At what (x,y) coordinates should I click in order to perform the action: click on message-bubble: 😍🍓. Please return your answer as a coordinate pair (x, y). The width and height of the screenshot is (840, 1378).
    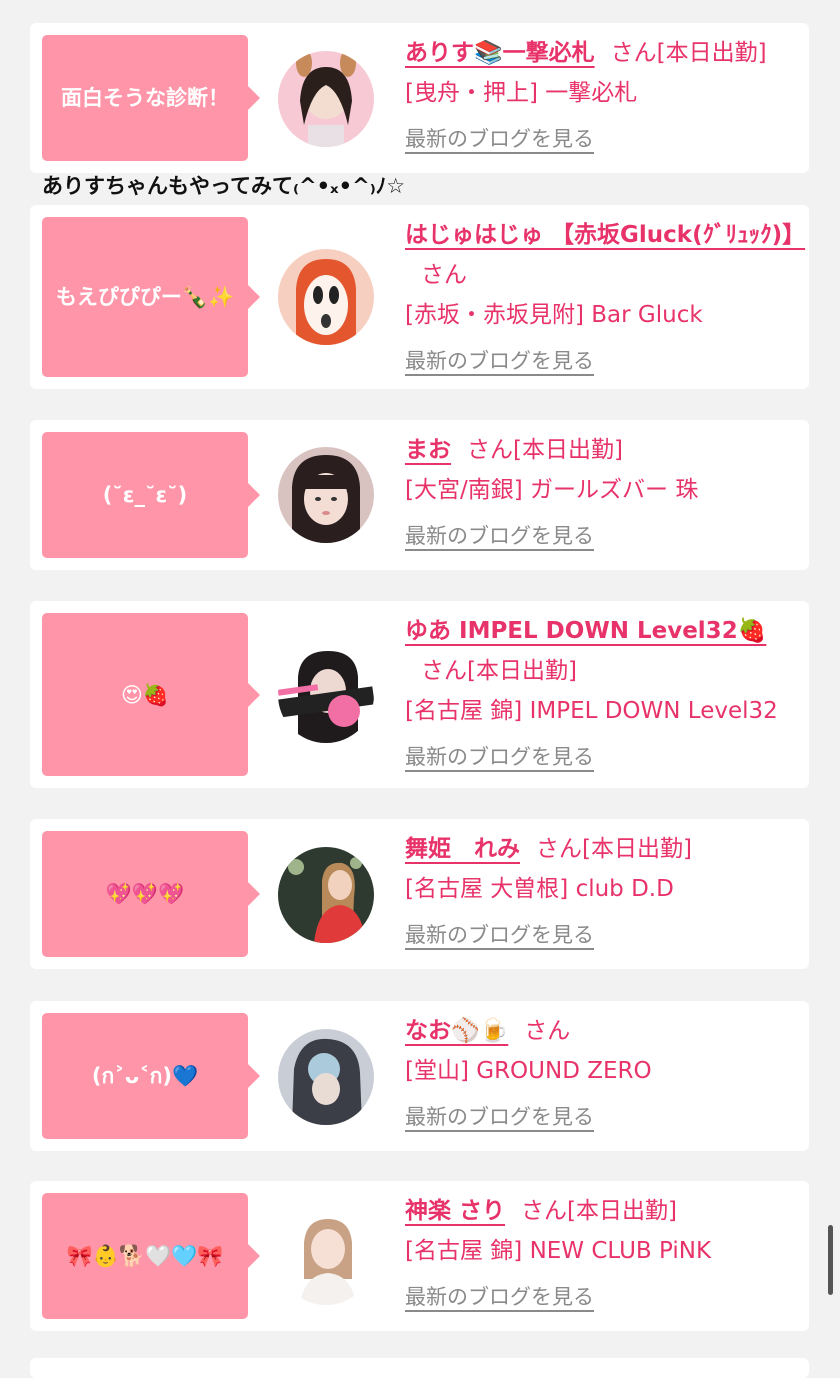
    Looking at the image, I should click on (151, 694).